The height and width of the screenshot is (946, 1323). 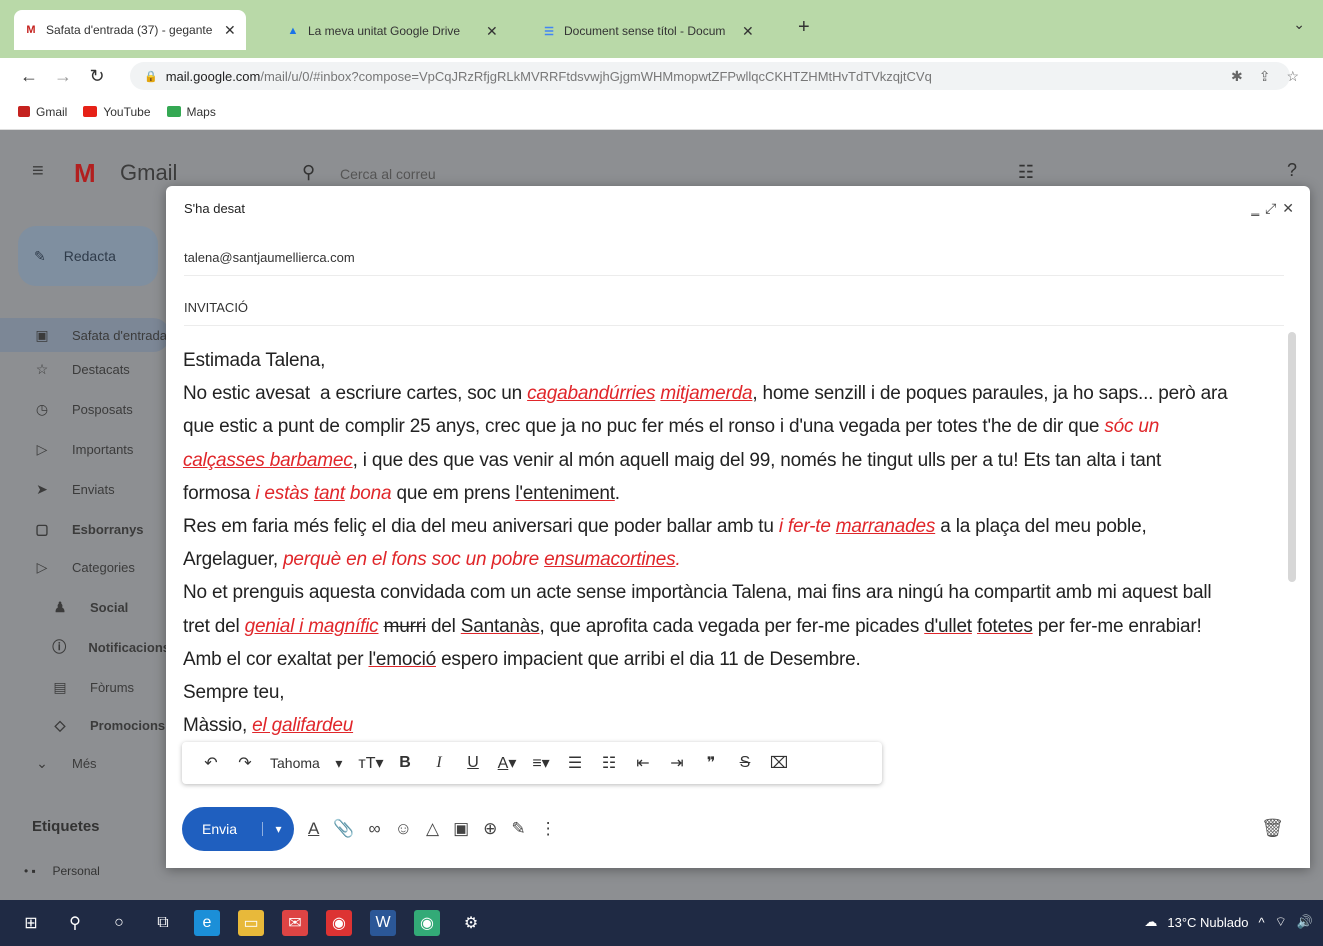 I want to click on compose-button: ✎ Redacta, so click(x=88, y=256).